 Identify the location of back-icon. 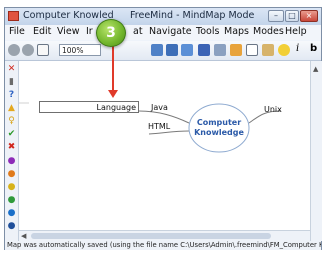
(14, 50).